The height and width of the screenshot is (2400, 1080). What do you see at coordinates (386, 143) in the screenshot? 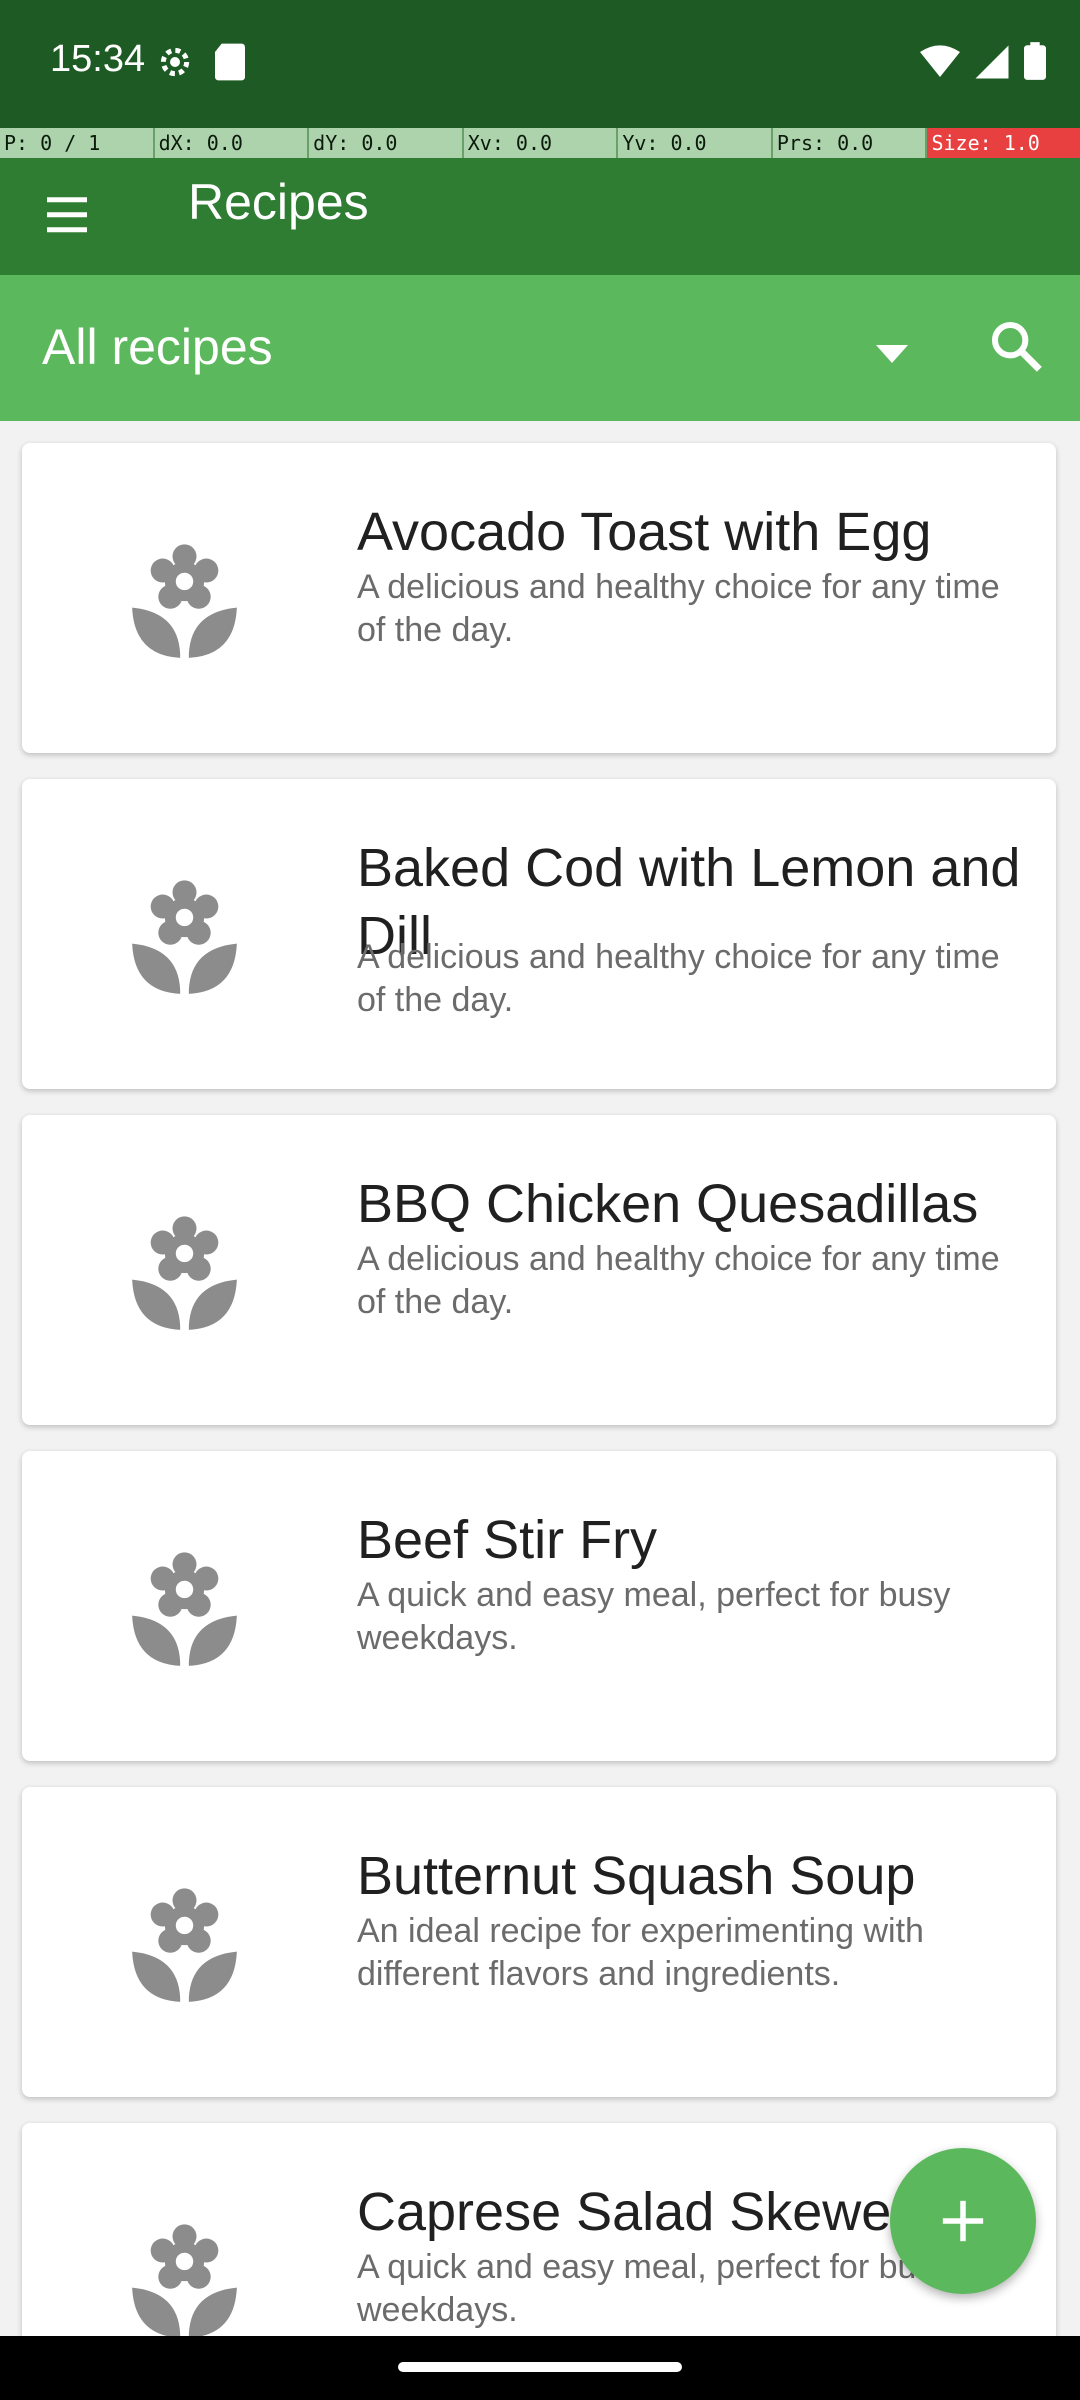
I see `overlay-dy: dY: 0.0` at bounding box center [386, 143].